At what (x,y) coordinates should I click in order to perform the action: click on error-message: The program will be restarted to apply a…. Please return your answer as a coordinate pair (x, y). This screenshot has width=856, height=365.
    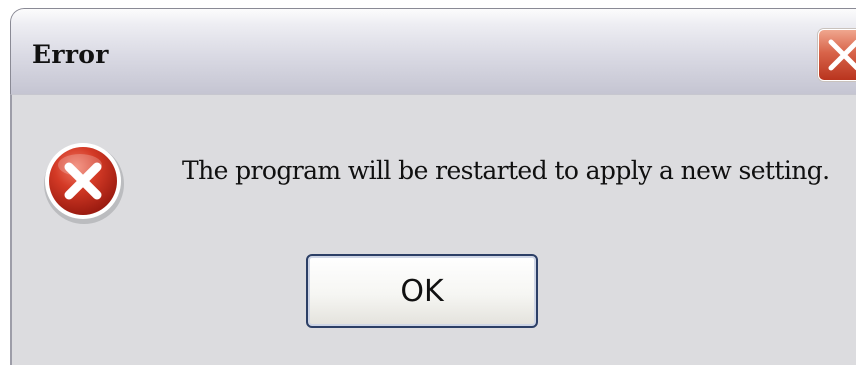
    Looking at the image, I should click on (506, 170).